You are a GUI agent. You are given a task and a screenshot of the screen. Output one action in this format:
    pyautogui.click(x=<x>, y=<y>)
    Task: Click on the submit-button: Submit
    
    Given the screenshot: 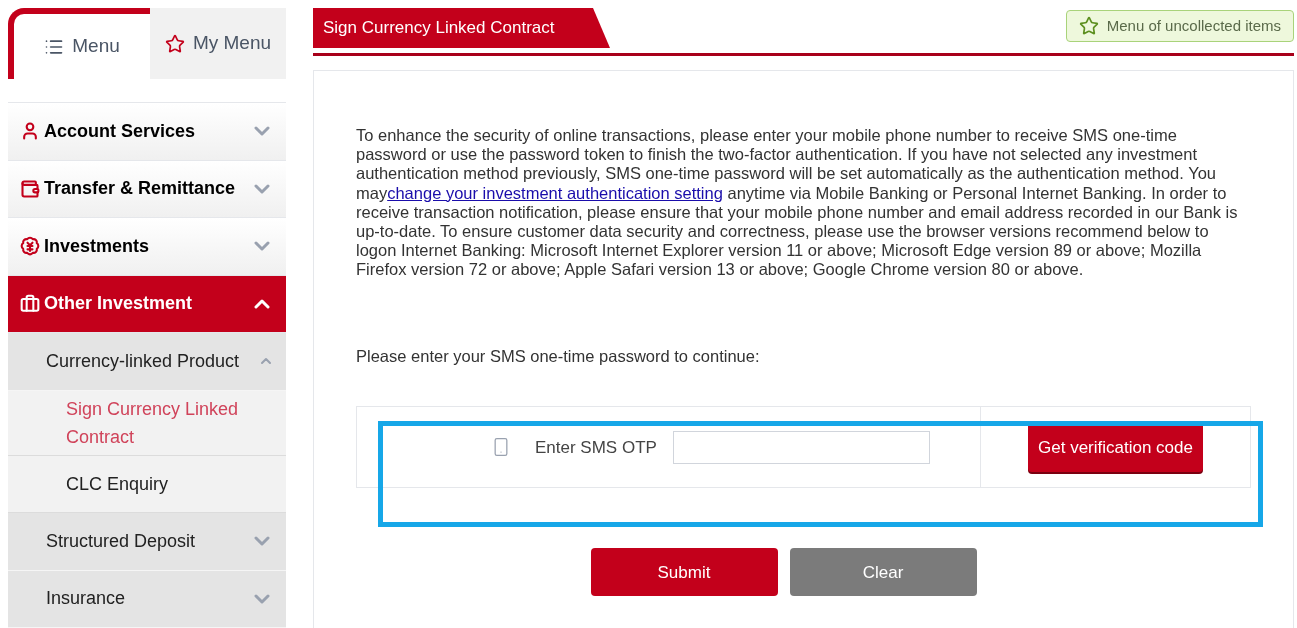 What is the action you would take?
    pyautogui.click(x=684, y=572)
    